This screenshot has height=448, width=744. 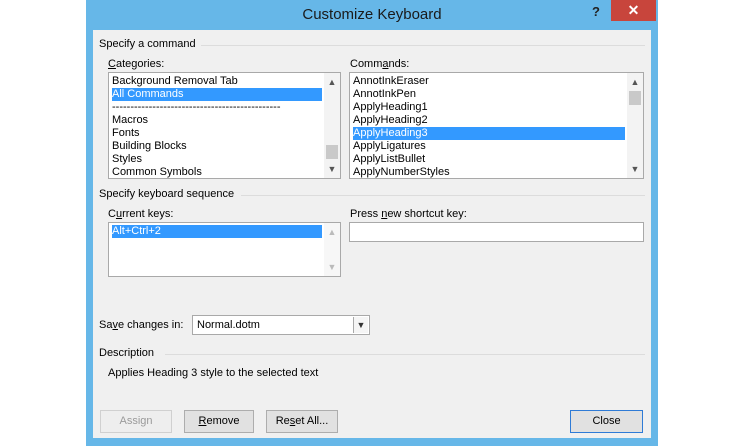 What do you see at coordinates (217, 159) in the screenshot?
I see `list-item: Styles` at bounding box center [217, 159].